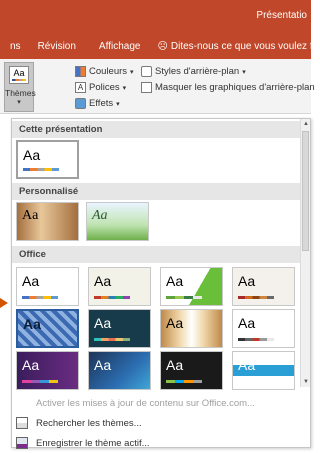 The height and width of the screenshot is (453, 320). I want to click on tab-partial: ns, so click(15, 46).